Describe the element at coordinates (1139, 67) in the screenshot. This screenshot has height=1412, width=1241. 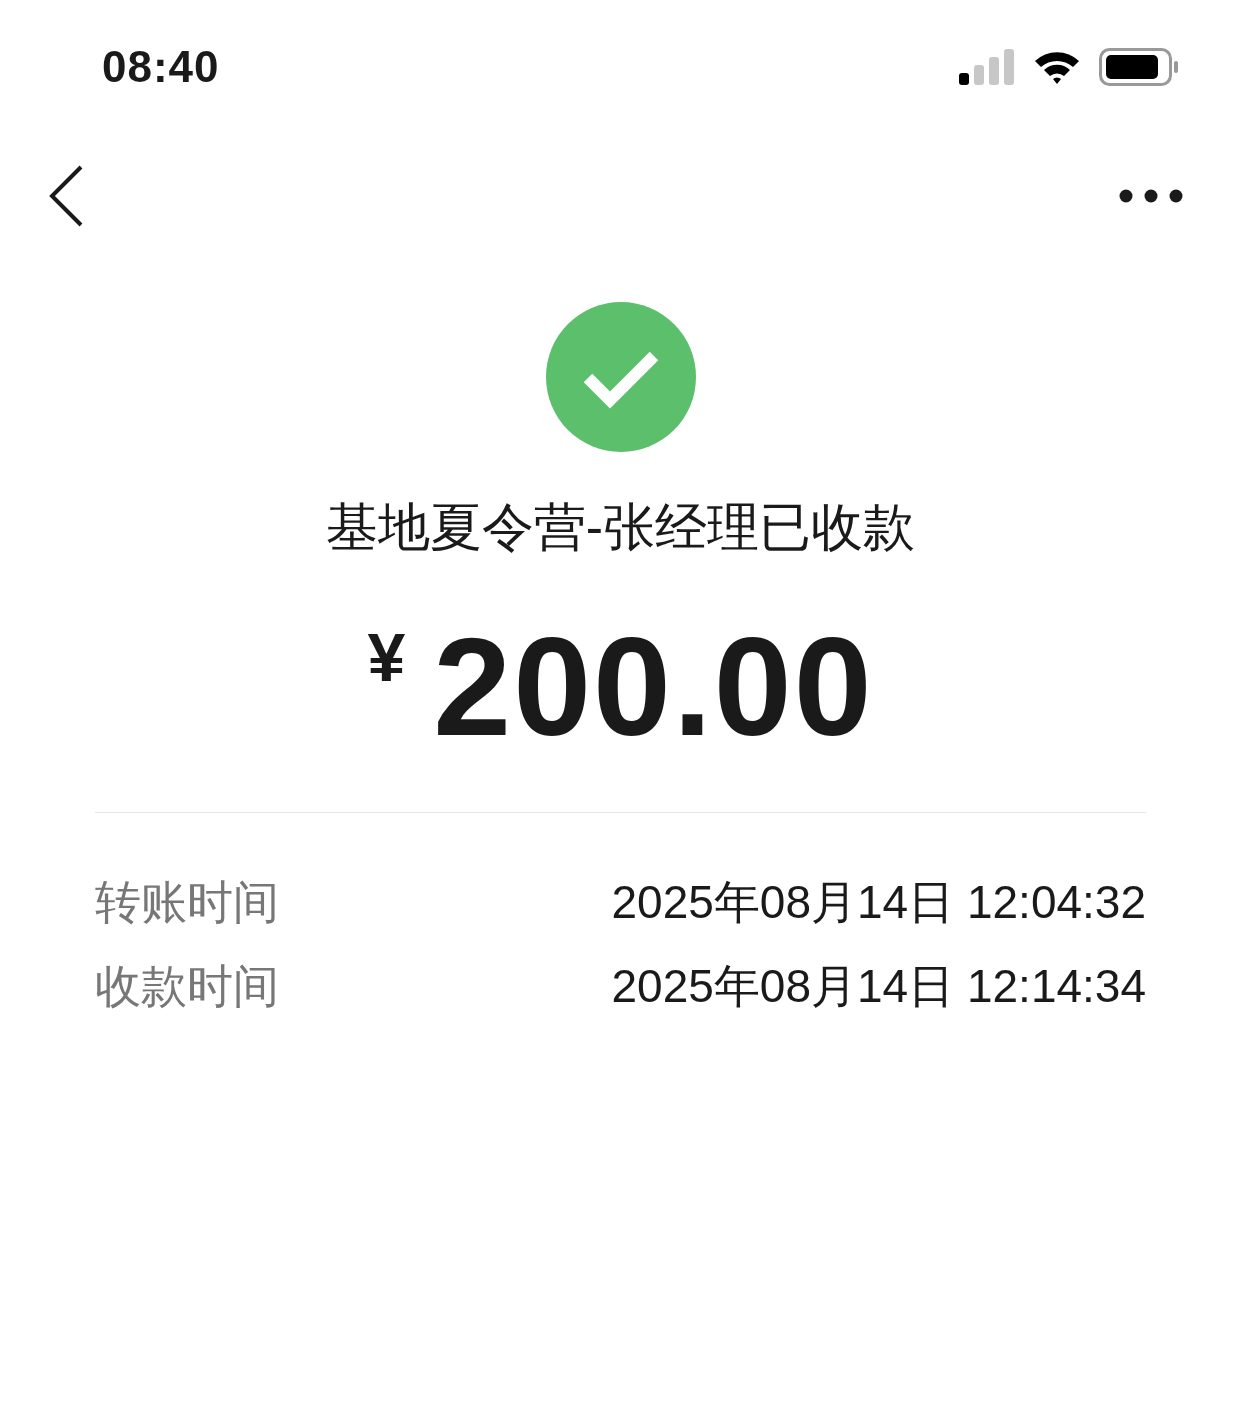
I see `battery-icon` at that location.